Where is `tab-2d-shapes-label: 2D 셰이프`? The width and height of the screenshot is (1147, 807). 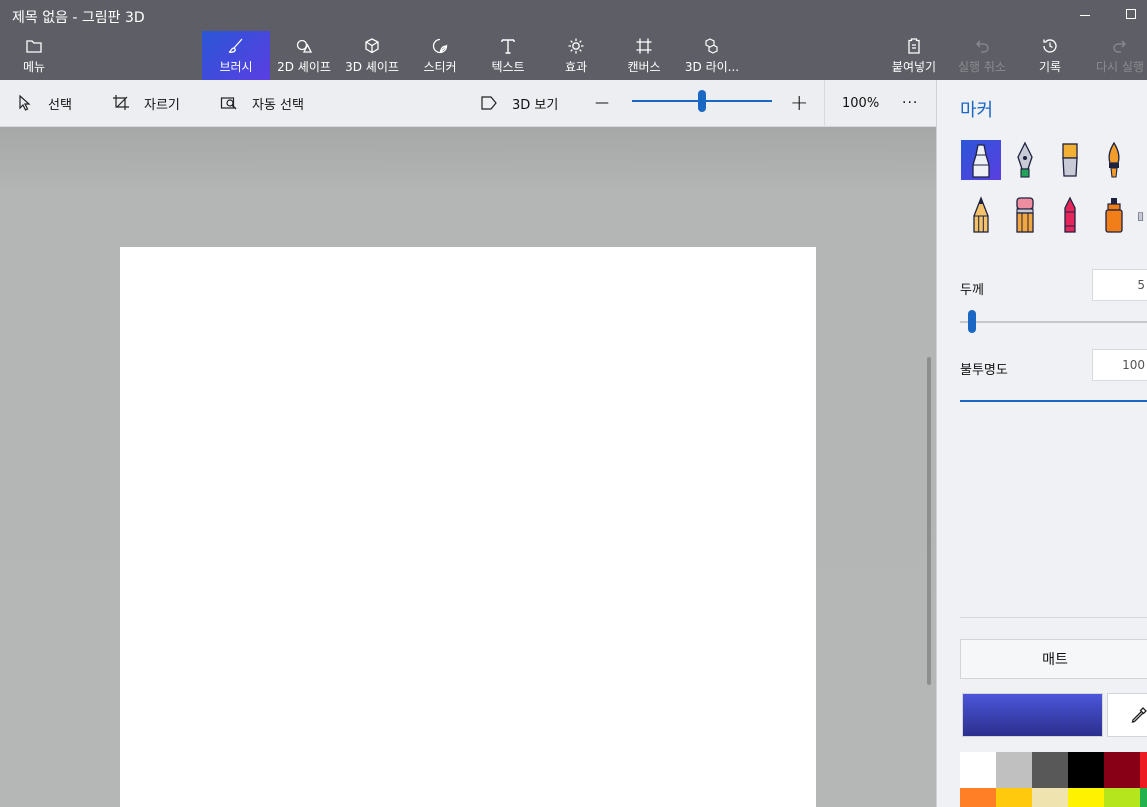
tab-2d-shapes-label: 2D 셰이프 is located at coordinates (304, 67).